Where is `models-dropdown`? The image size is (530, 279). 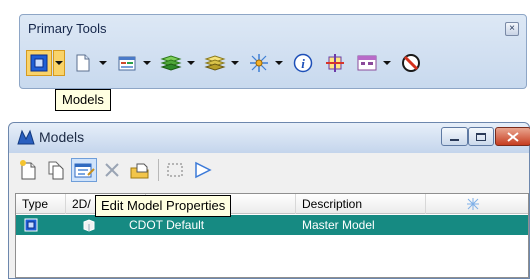
models-dropdown is located at coordinates (59, 63).